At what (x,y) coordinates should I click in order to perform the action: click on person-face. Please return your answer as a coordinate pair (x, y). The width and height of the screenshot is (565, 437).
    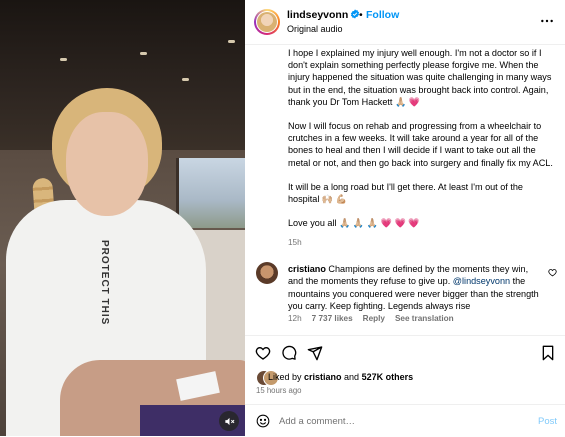
    Looking at the image, I should click on (107, 164).